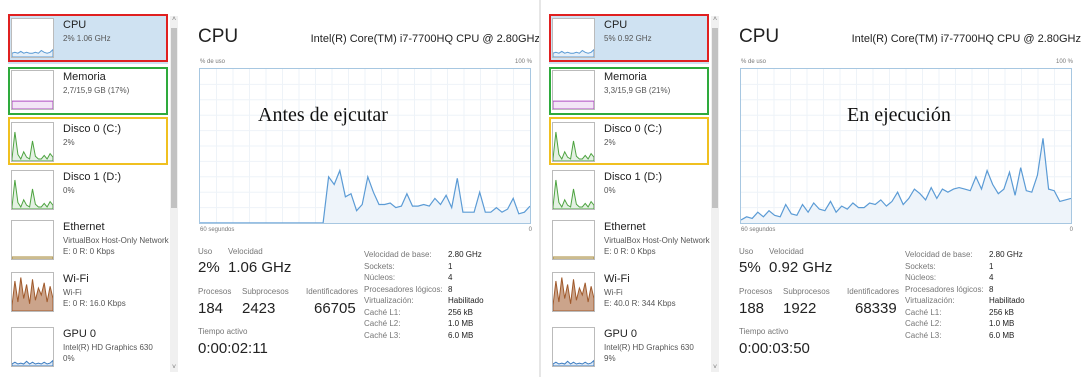  I want to click on sidebar-item-wi-fi: Wi-Fi Wi-Fi E: 0 R: 16.0 Kbps, so click(88, 293).